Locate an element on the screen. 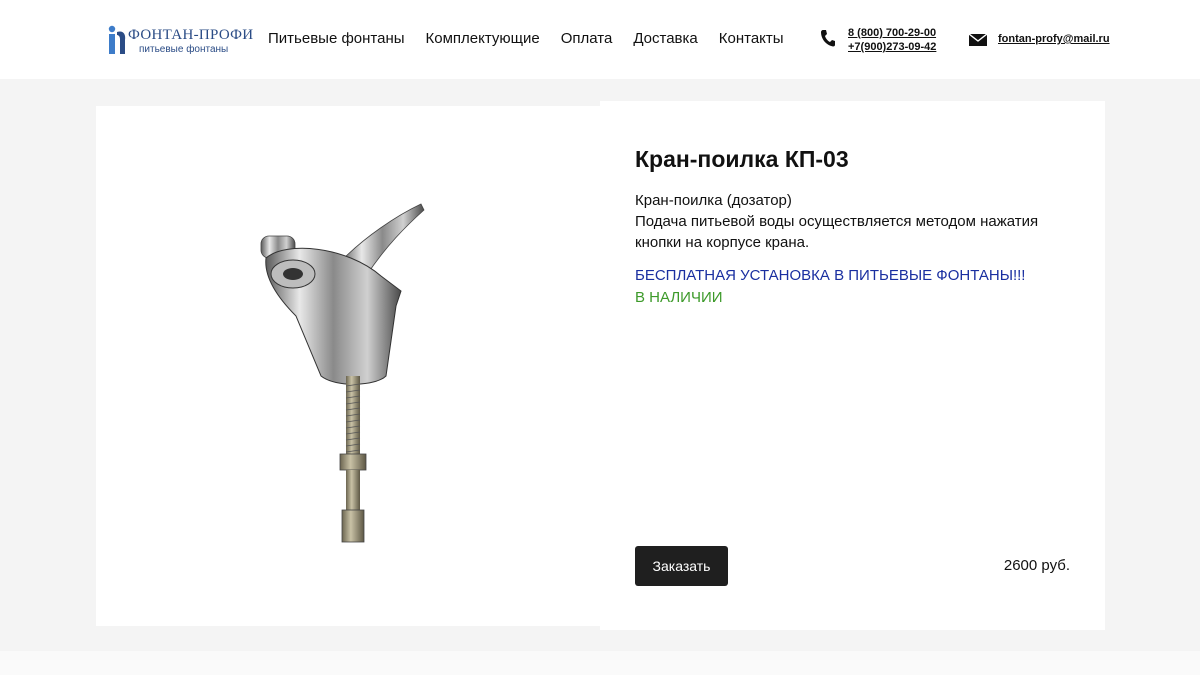 This screenshot has width=1200, height=675. logo-figure-icon is located at coordinates (117, 39).